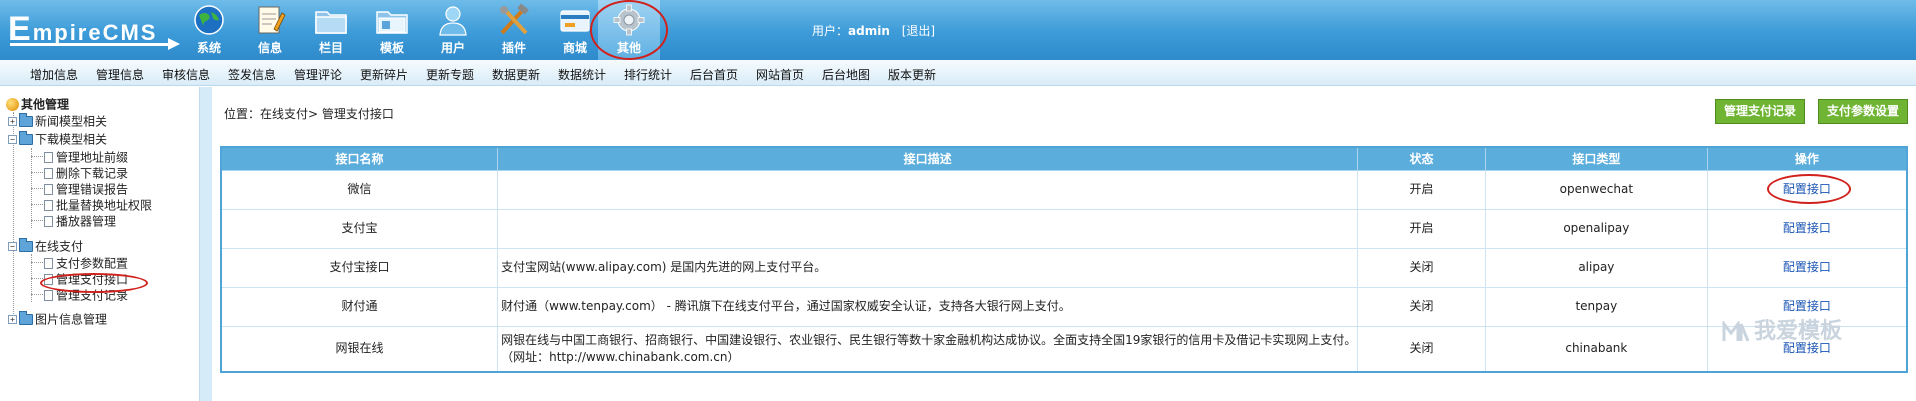 The height and width of the screenshot is (401, 1916). Describe the element at coordinates (359, 189) in the screenshot. I see `cell-name: 微信` at that location.